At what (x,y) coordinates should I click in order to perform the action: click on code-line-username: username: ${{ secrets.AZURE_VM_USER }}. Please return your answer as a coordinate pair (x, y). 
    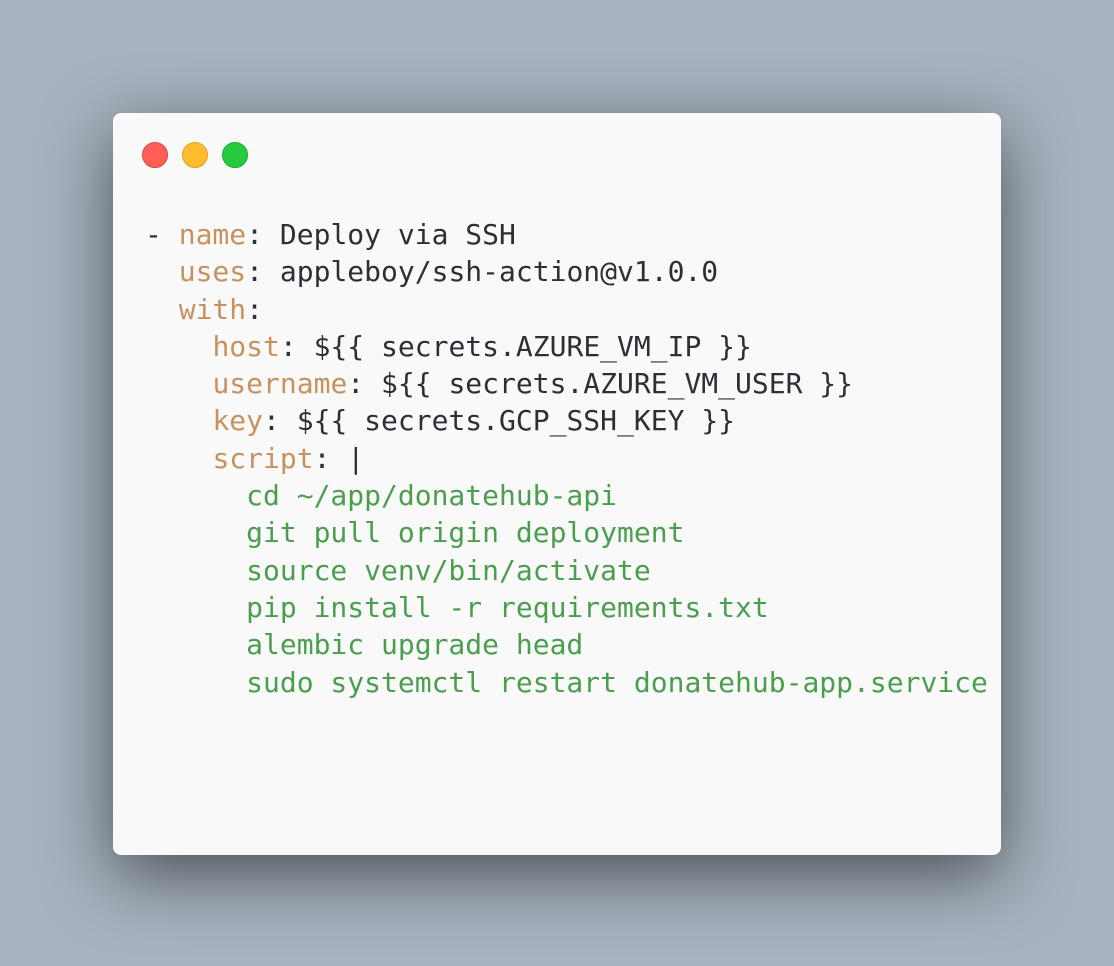
    Looking at the image, I should click on (566, 383).